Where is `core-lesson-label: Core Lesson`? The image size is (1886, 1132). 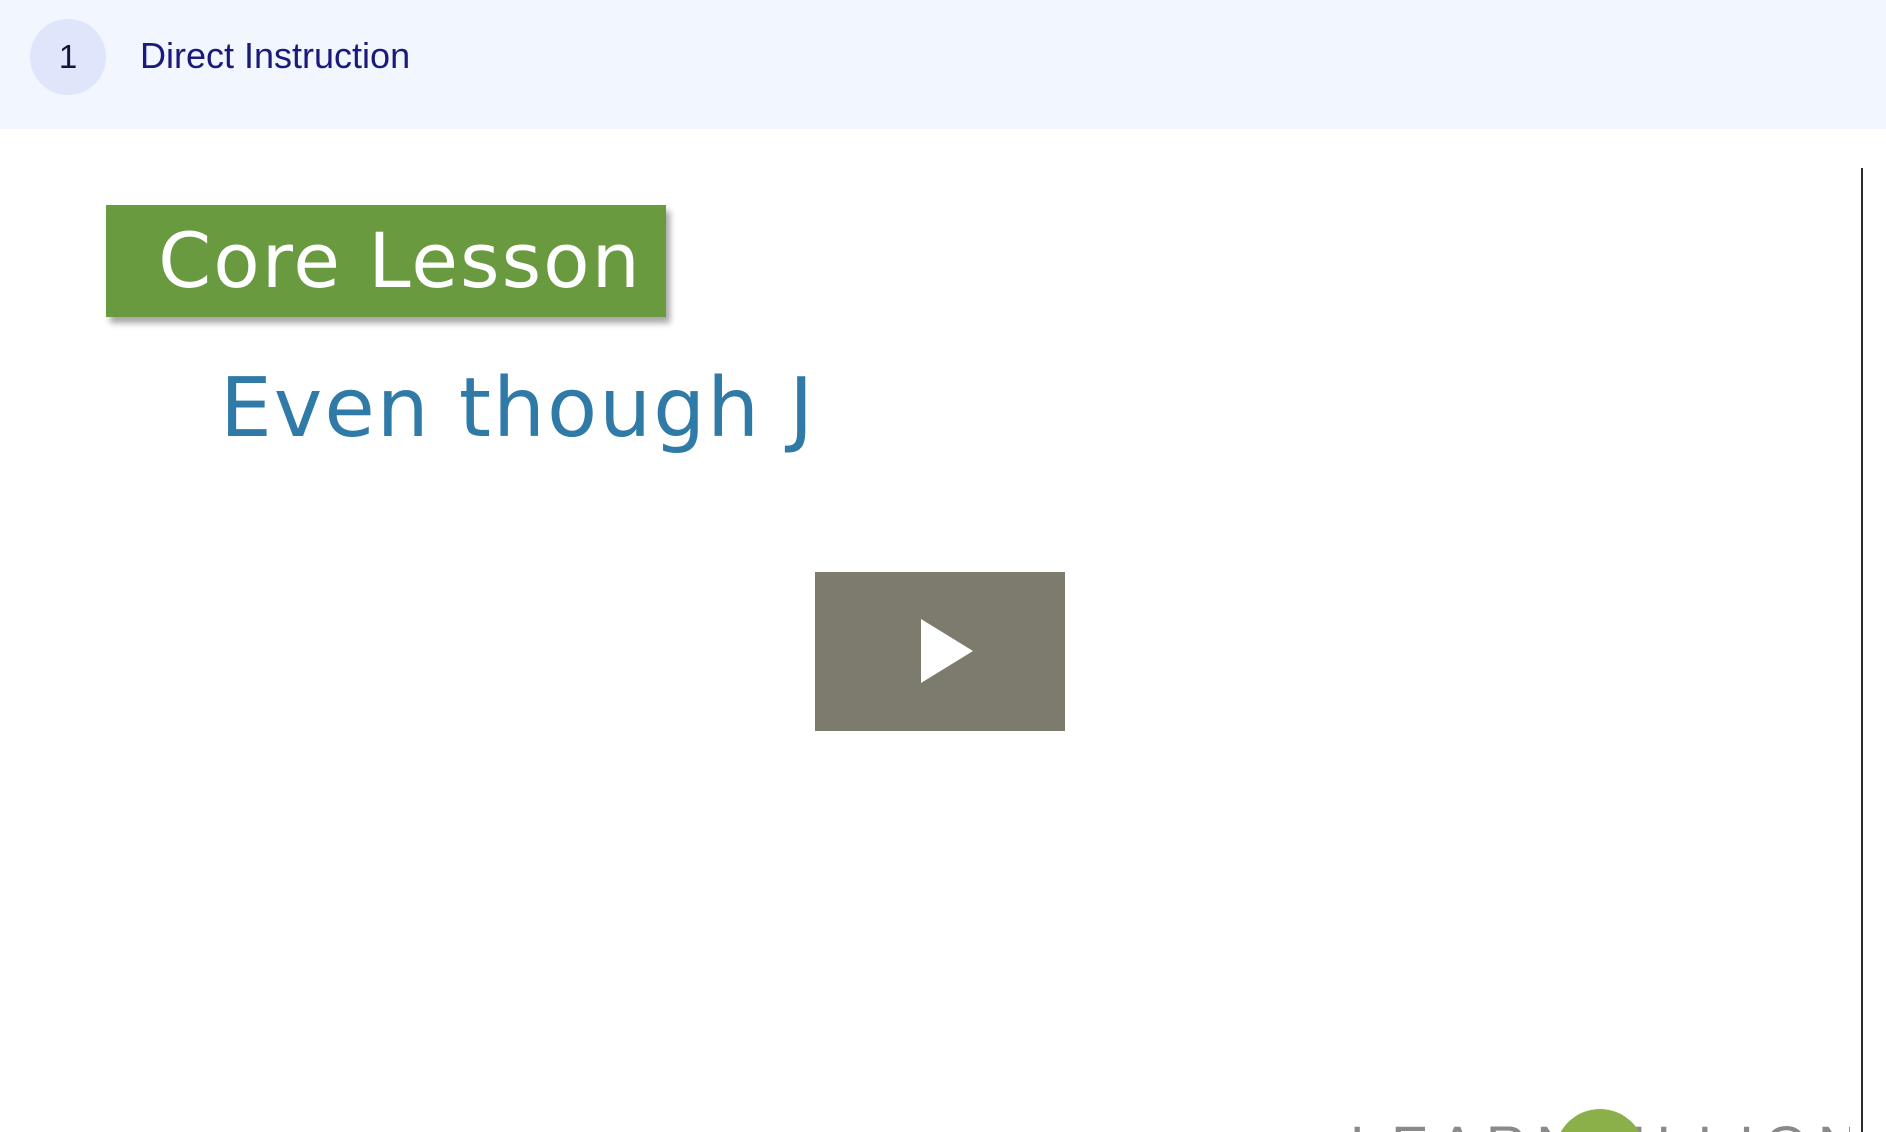 core-lesson-label: Core Lesson is located at coordinates (400, 260).